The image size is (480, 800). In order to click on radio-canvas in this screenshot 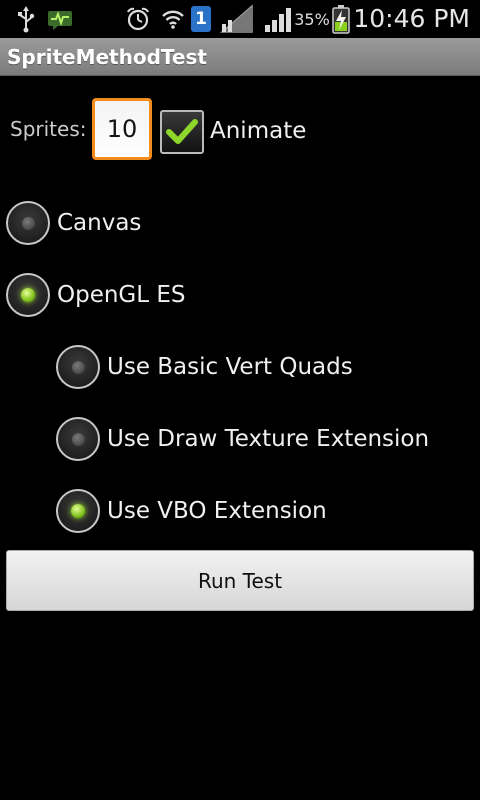, I will do `click(28, 223)`.